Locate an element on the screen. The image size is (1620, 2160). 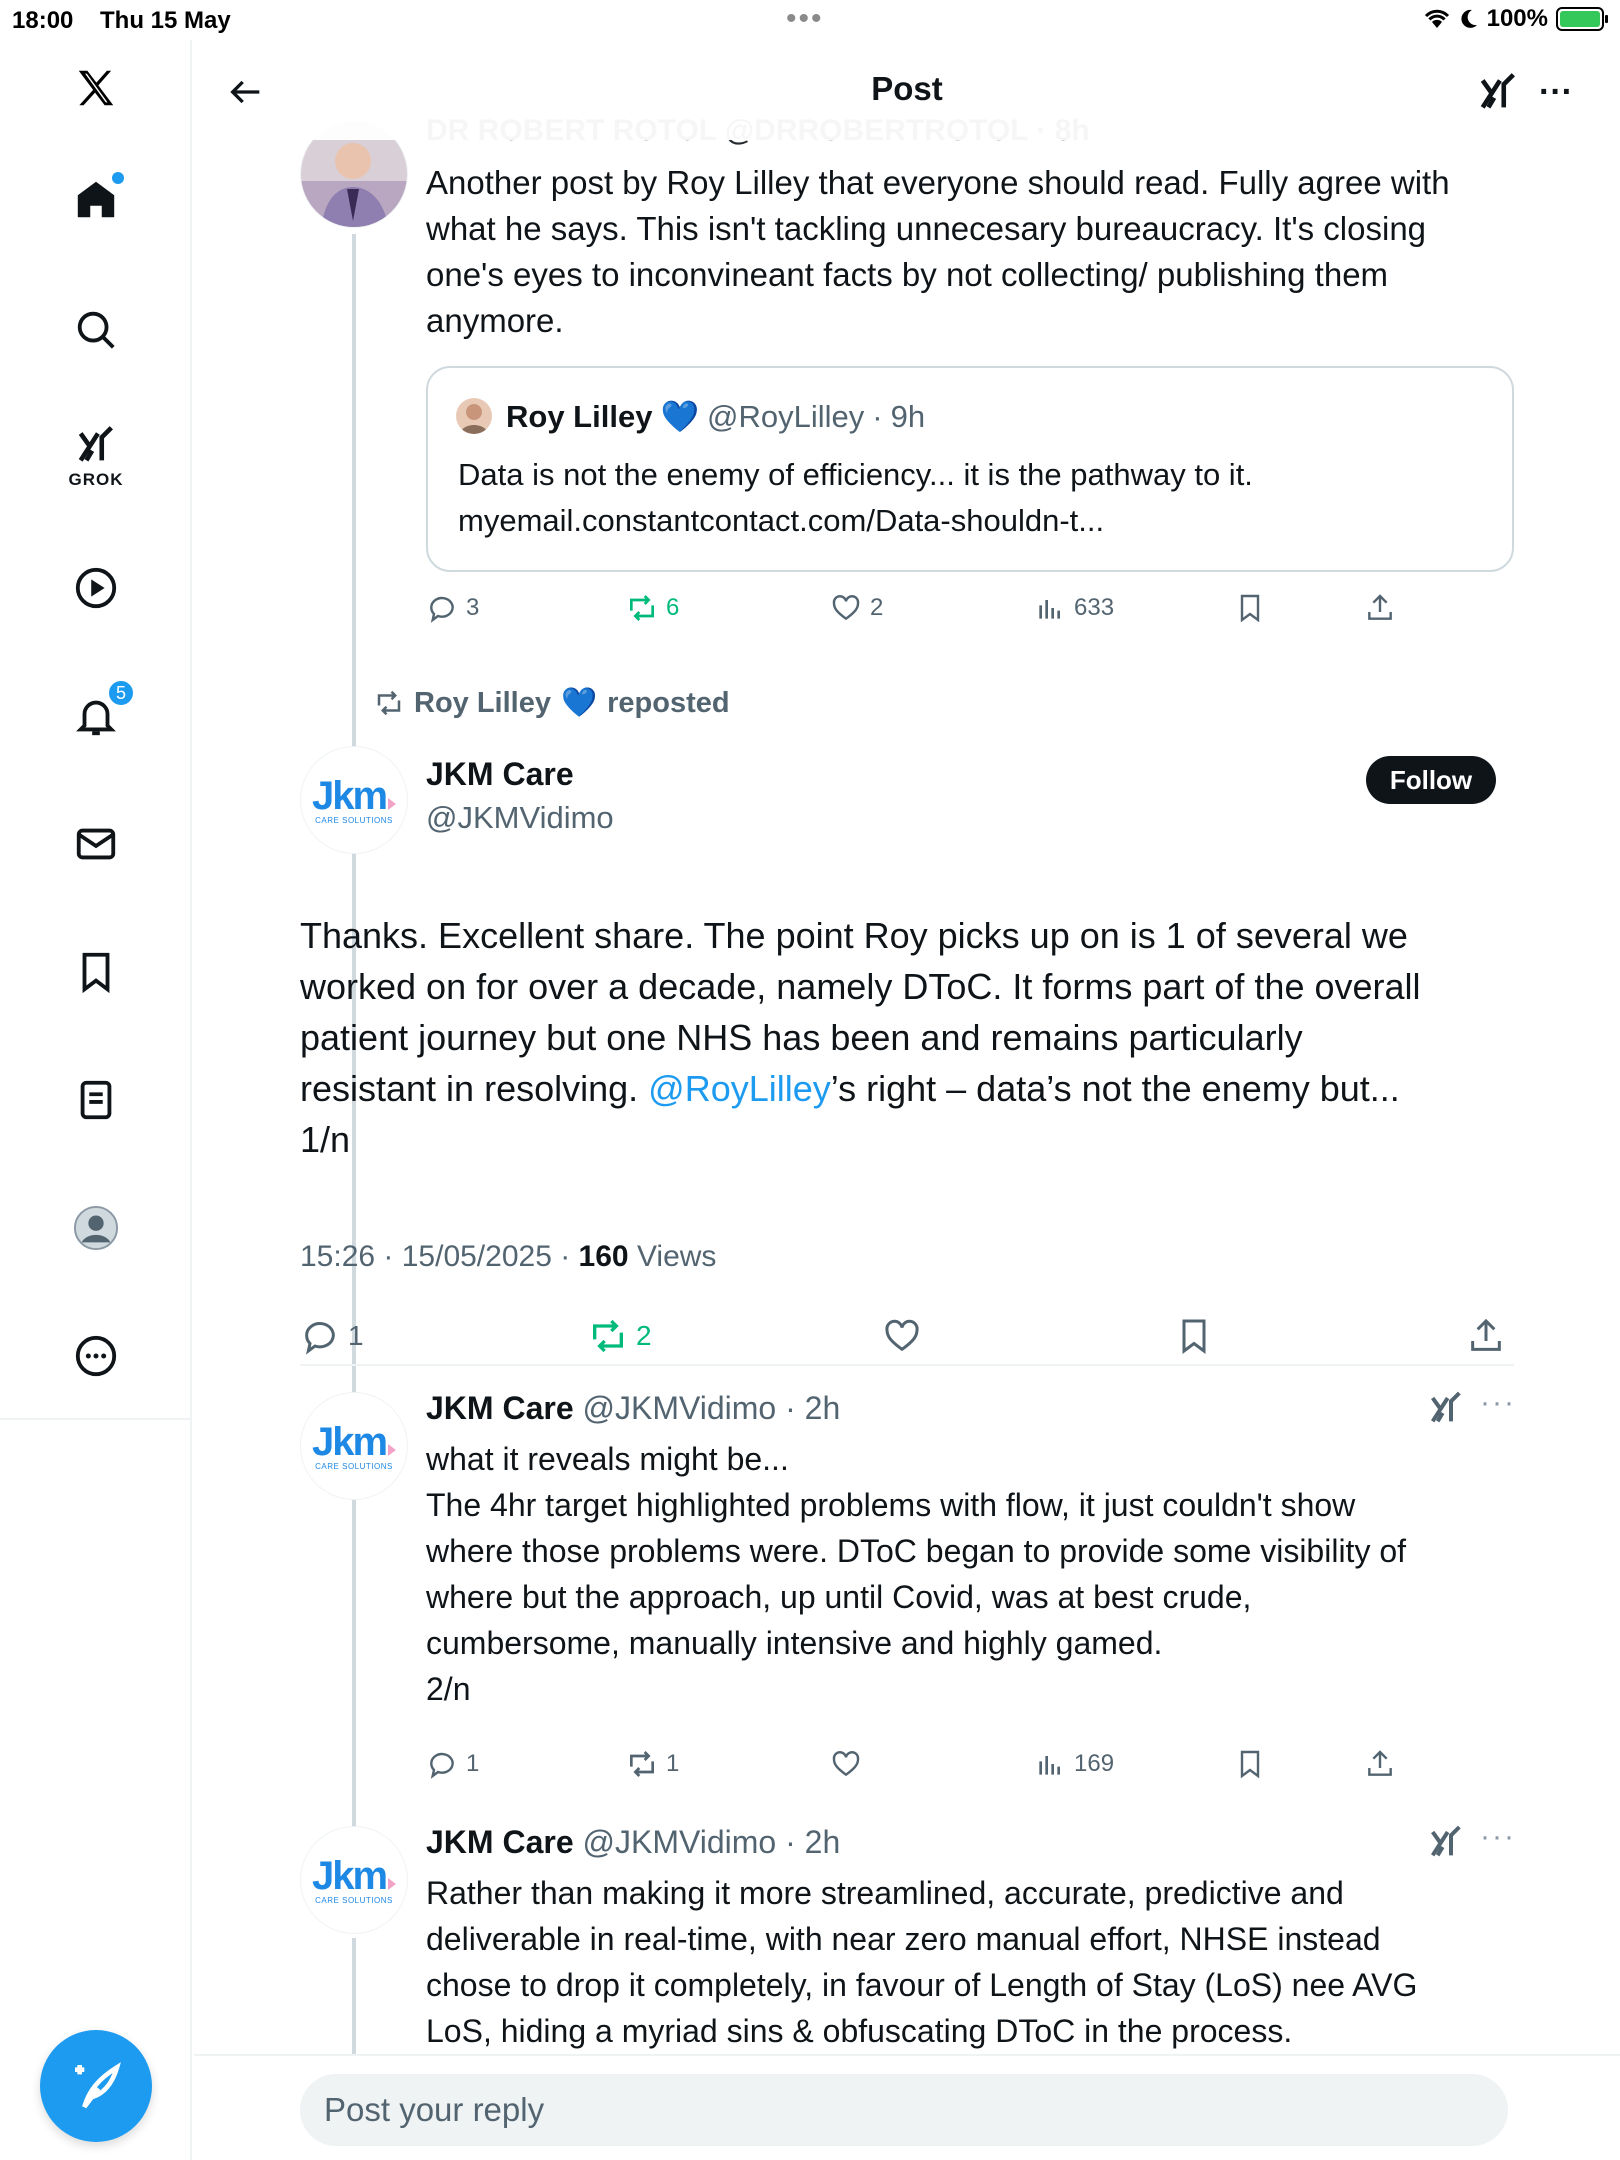
status-indicators: 100% is located at coordinates (1515, 19).